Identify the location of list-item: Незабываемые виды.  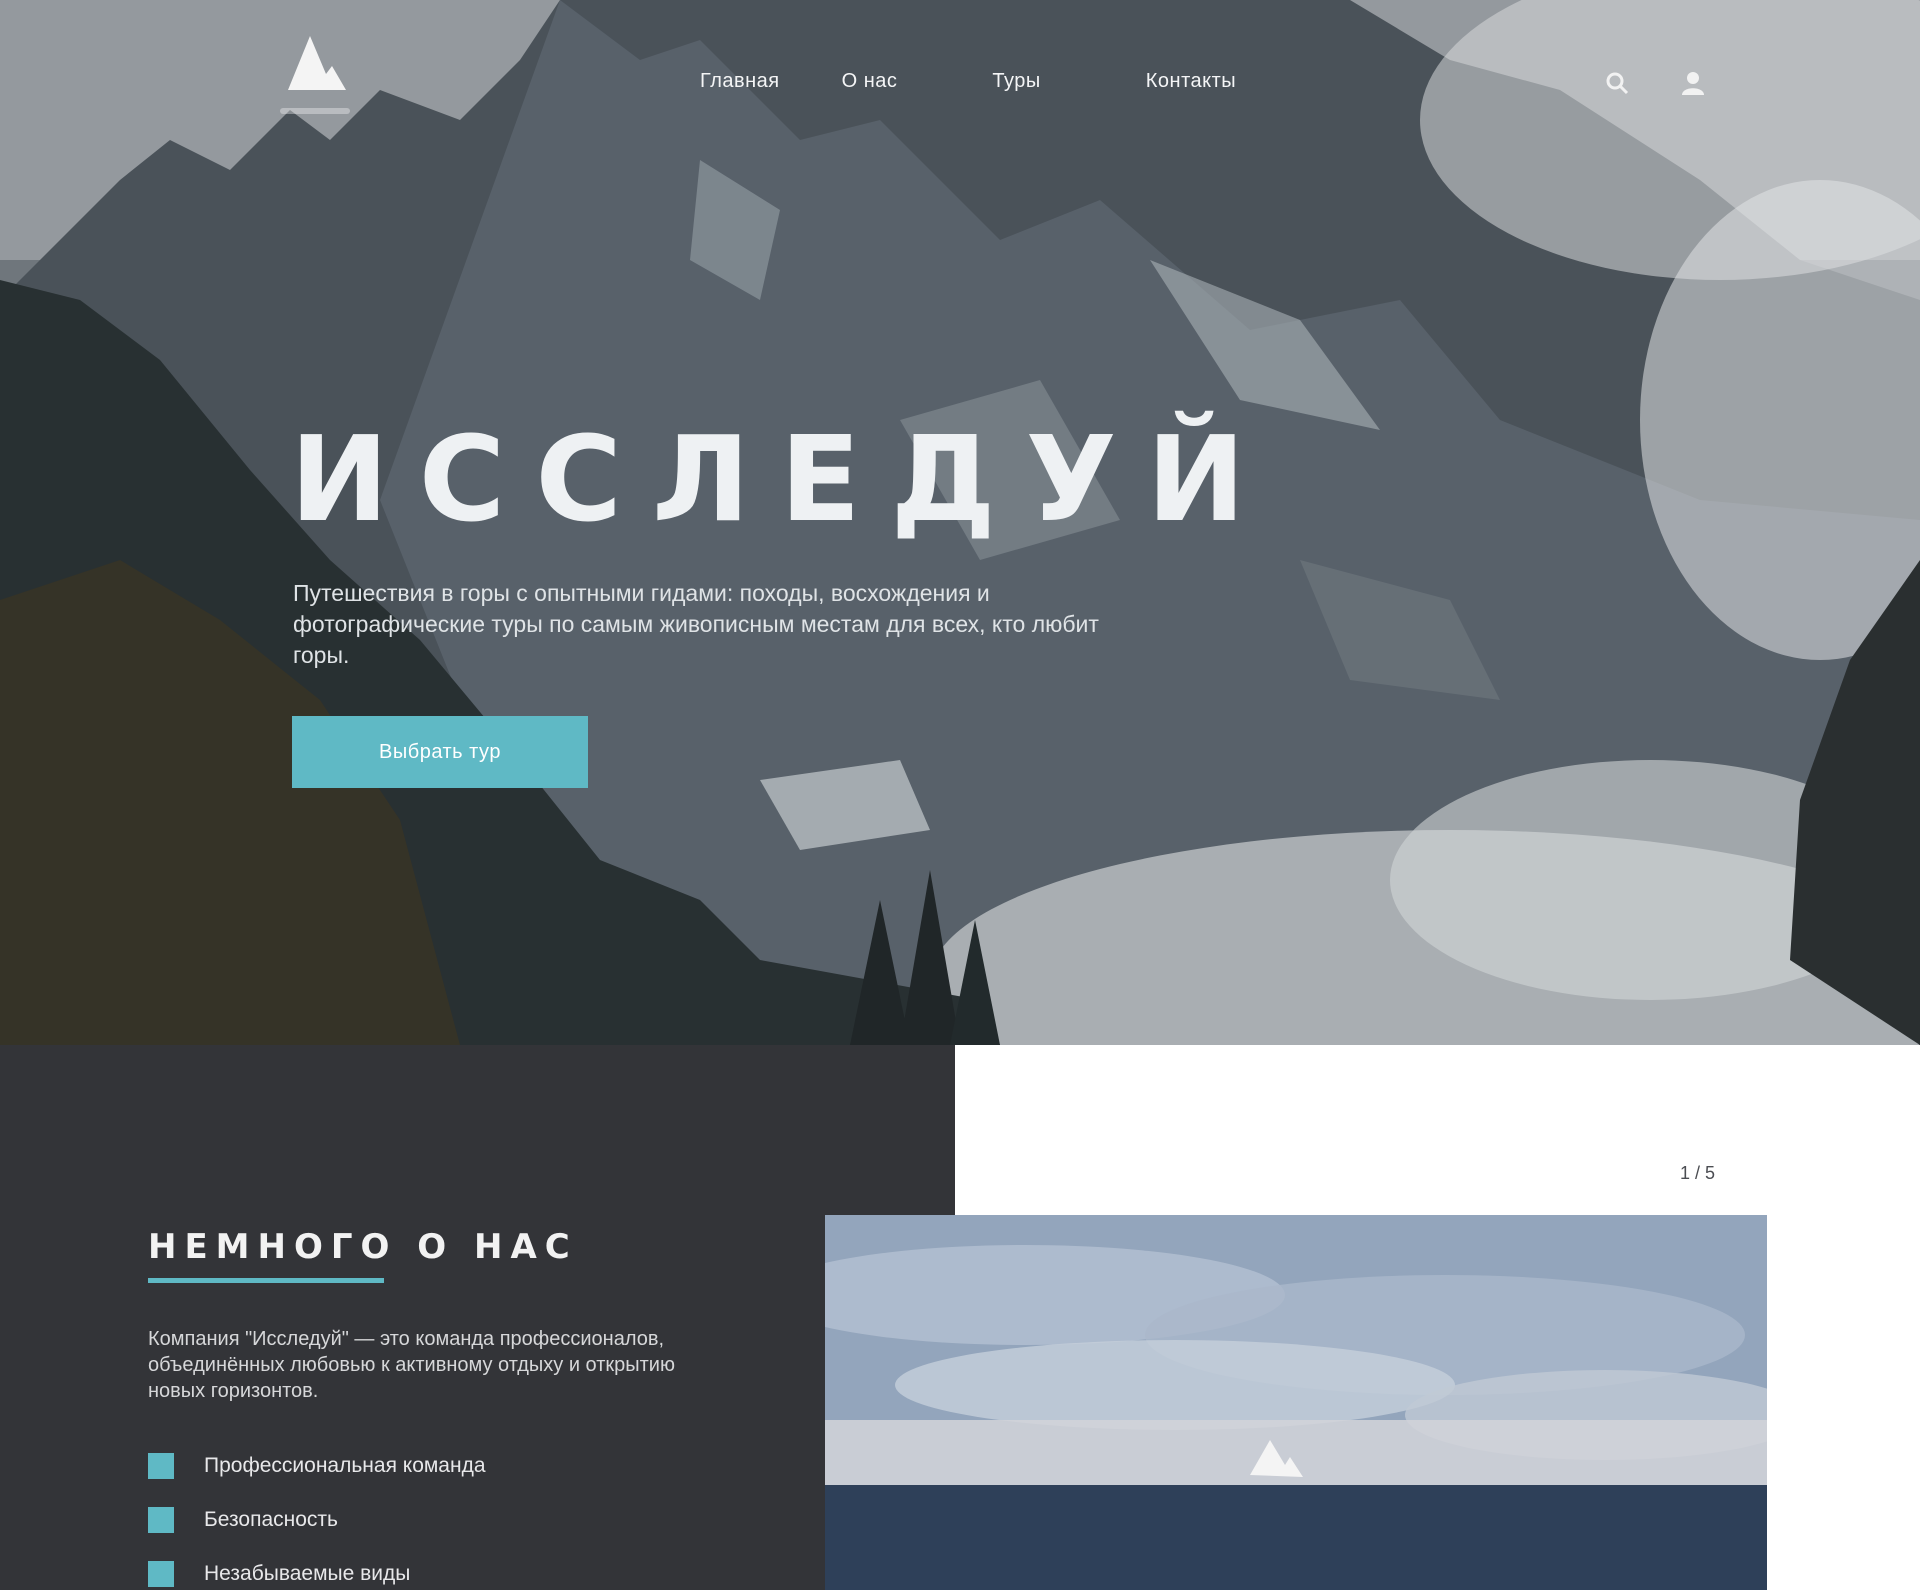
(317, 1574).